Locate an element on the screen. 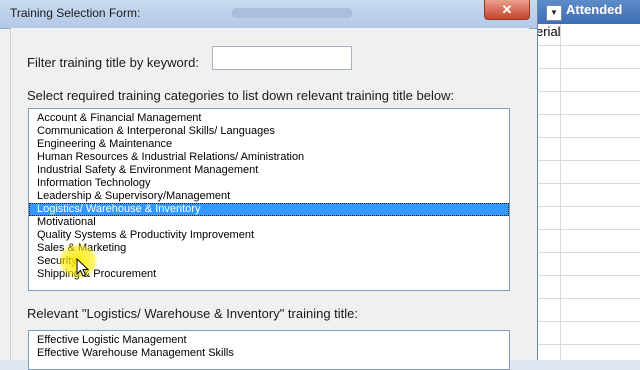 The height and width of the screenshot is (370, 640). category-list-item: Motivational is located at coordinates (269, 222).